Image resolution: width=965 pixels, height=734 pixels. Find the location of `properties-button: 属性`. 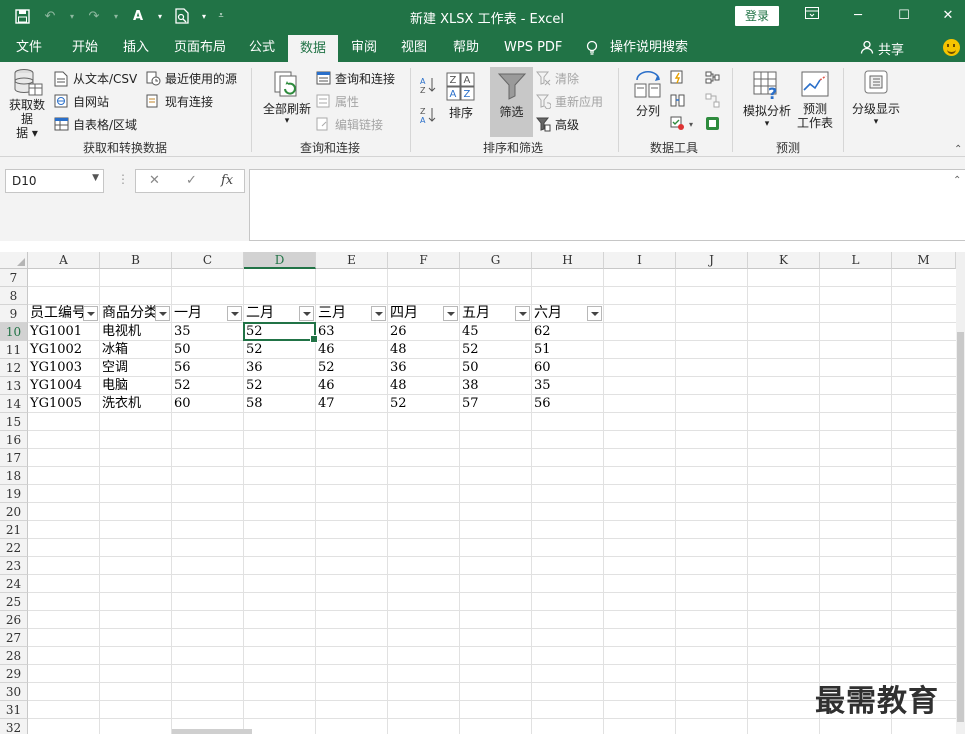

properties-button: 属性 is located at coordinates (337, 101).